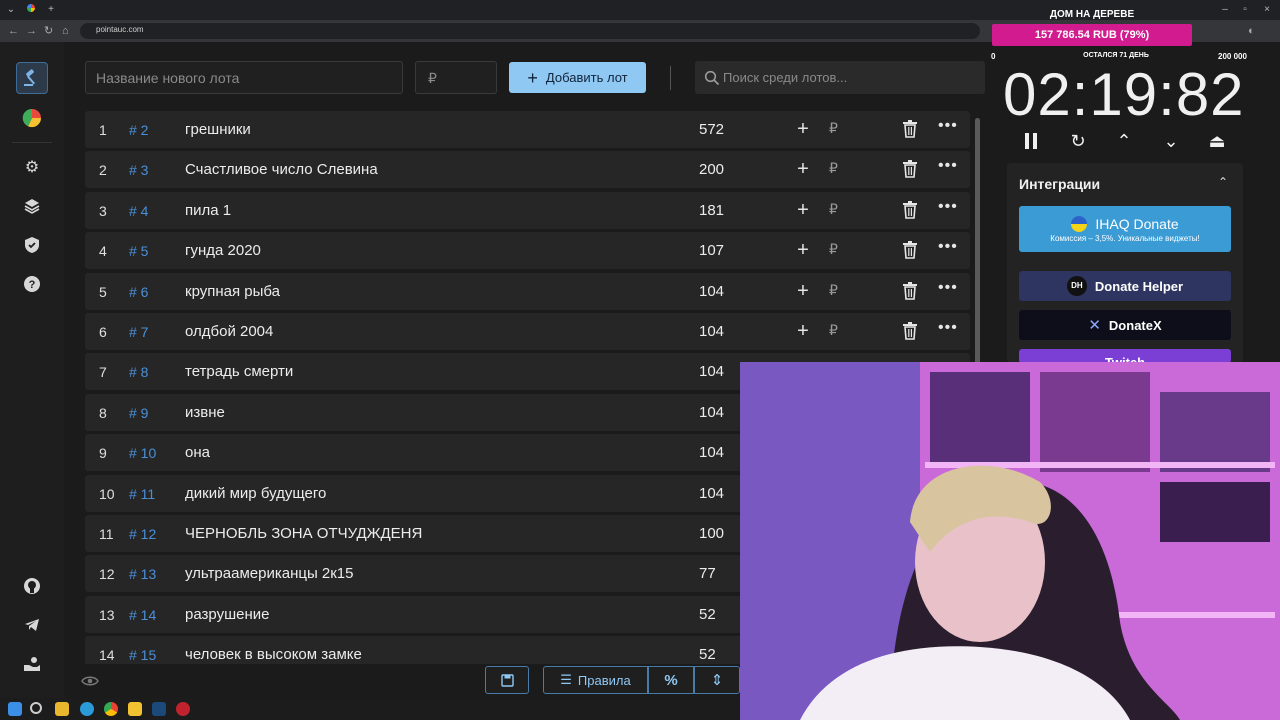 The width and height of the screenshot is (1280, 720). What do you see at coordinates (527, 170) in the screenshot?
I see `lot-row: 2 # 3 Счастливое число Слевина 200 + ₽ •••` at bounding box center [527, 170].